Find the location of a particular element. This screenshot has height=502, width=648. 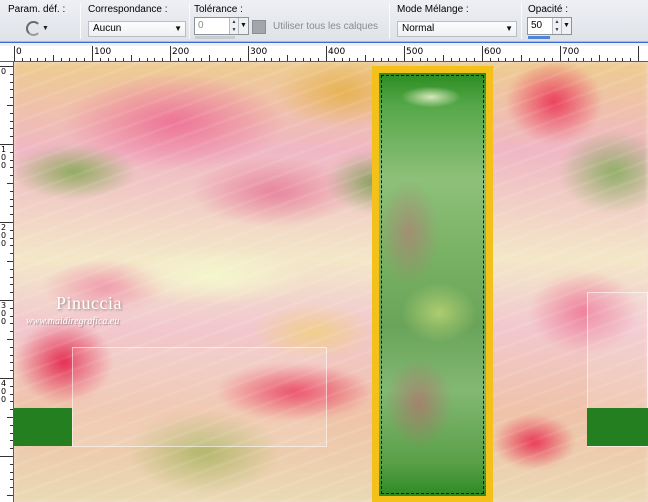

preset-label: Param. déf. : is located at coordinates (37, 9).